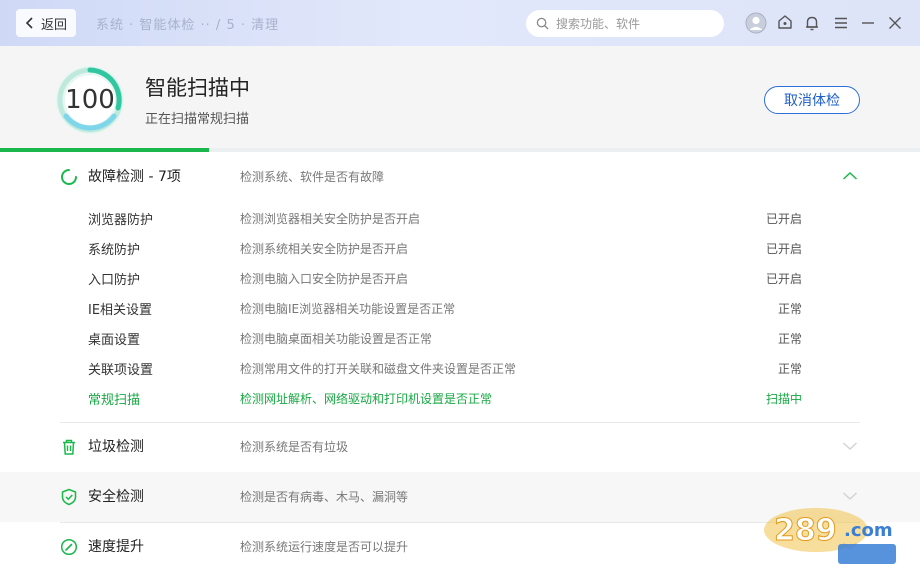 The height and width of the screenshot is (580, 920). What do you see at coordinates (324, 497) in the screenshot?
I see `section-desc: 检测是否有病毒、木马、漏洞等` at bounding box center [324, 497].